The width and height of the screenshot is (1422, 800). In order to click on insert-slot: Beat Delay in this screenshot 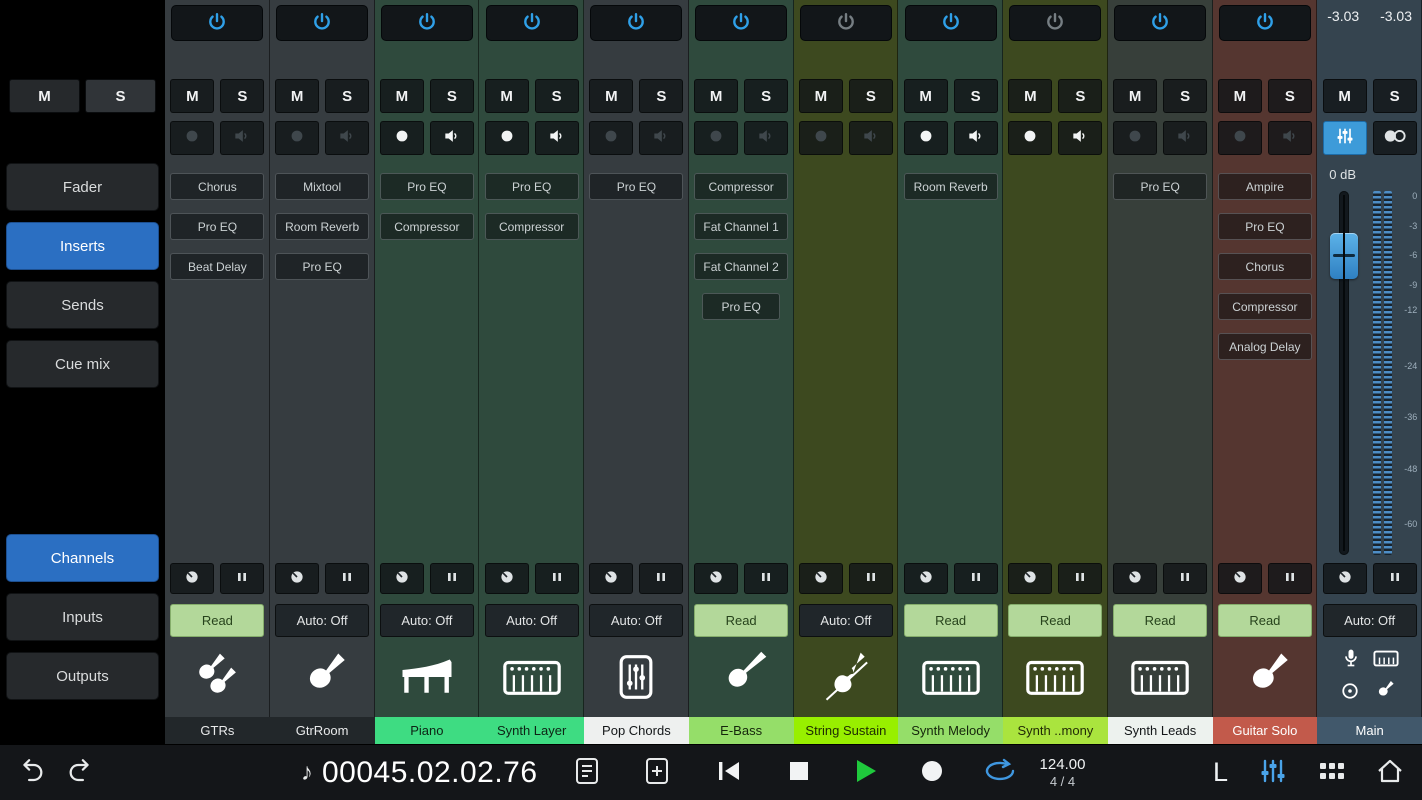, I will do `click(217, 266)`.